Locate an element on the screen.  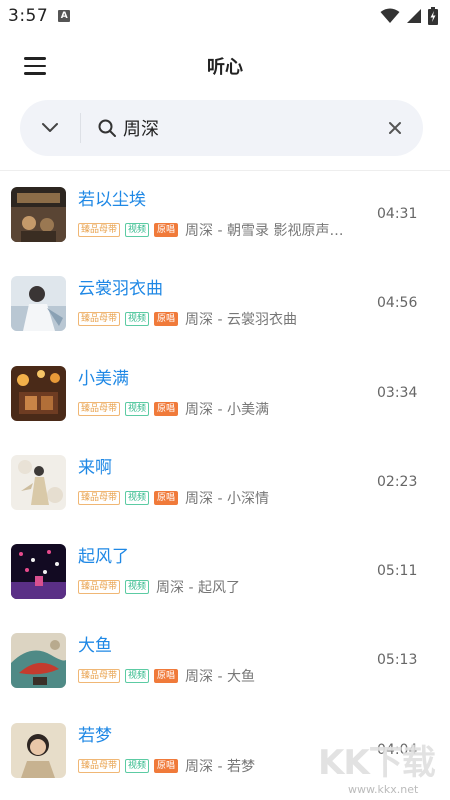
status-bar: 3:57 A is located at coordinates (225, 16).